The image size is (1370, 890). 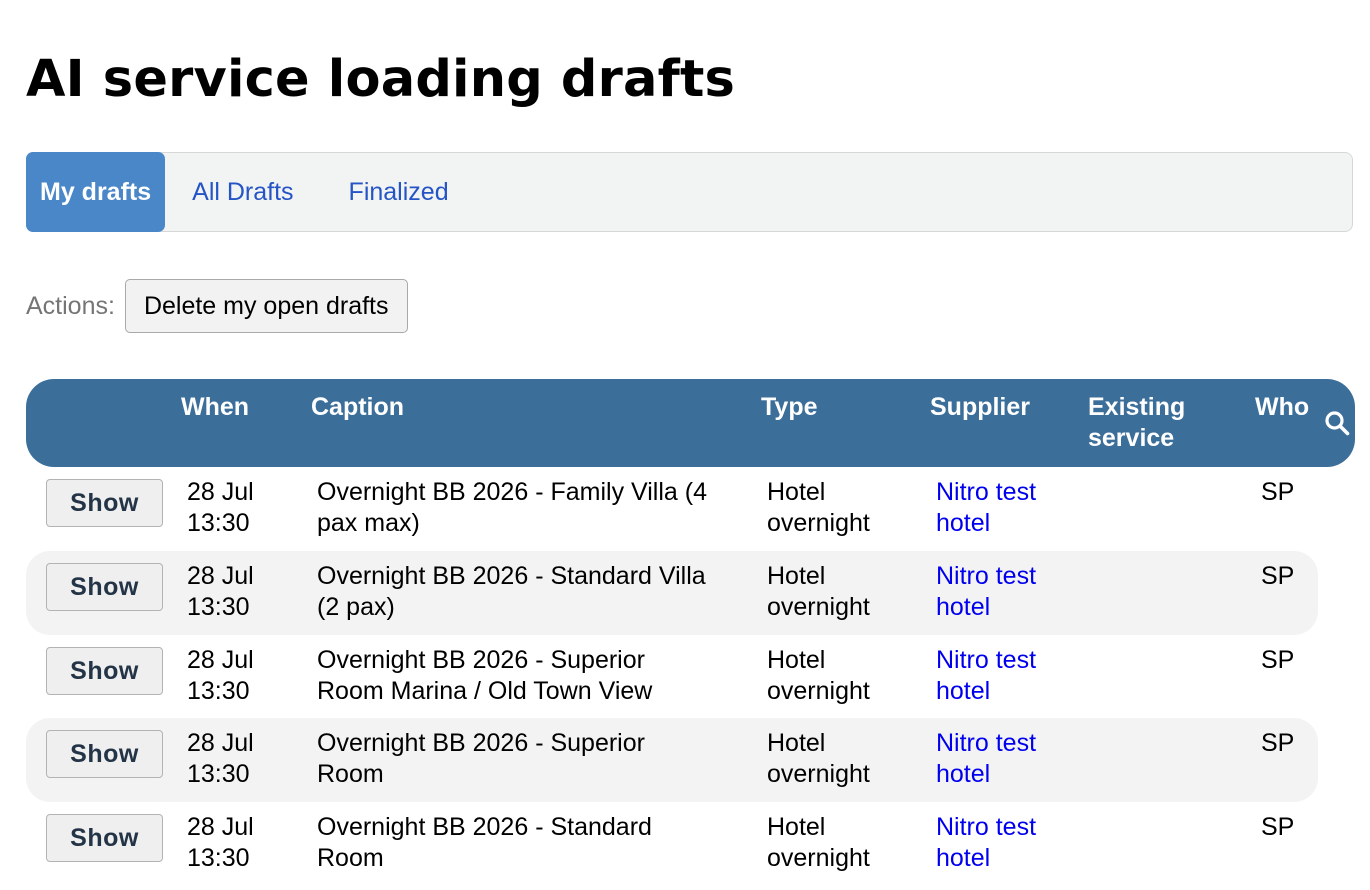 What do you see at coordinates (532, 843) in the screenshot?
I see `cell-caption: Overnight BB 2026 - Standard Room` at bounding box center [532, 843].